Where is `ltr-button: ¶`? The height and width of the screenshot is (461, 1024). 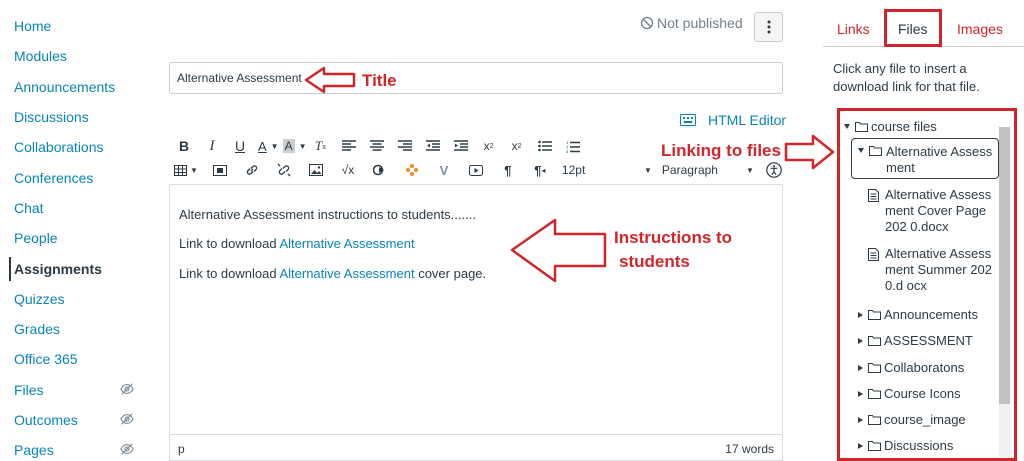
ltr-button: ¶ is located at coordinates (508, 170).